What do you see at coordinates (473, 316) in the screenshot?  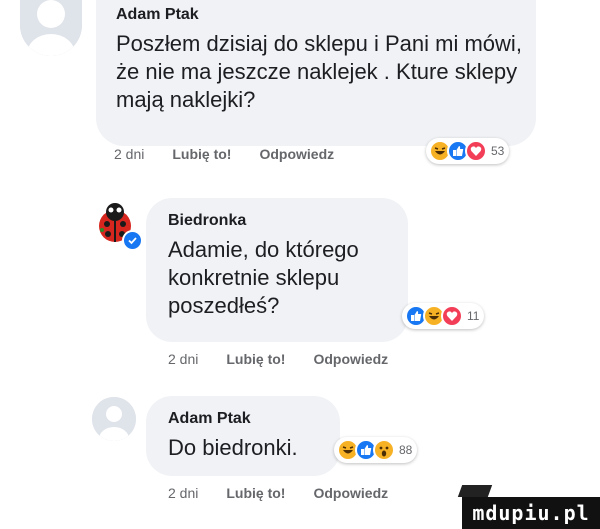 I see `reaction-count: 11` at bounding box center [473, 316].